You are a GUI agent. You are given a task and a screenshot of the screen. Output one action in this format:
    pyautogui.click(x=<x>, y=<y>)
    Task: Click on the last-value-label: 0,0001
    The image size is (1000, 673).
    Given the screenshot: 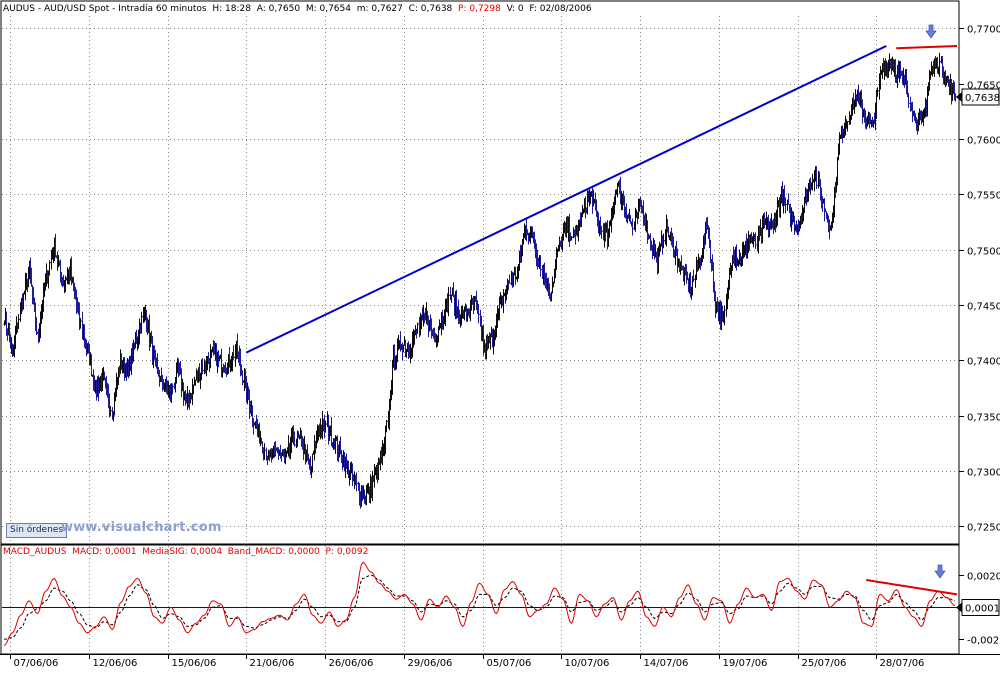 What is the action you would take?
    pyautogui.click(x=982, y=609)
    